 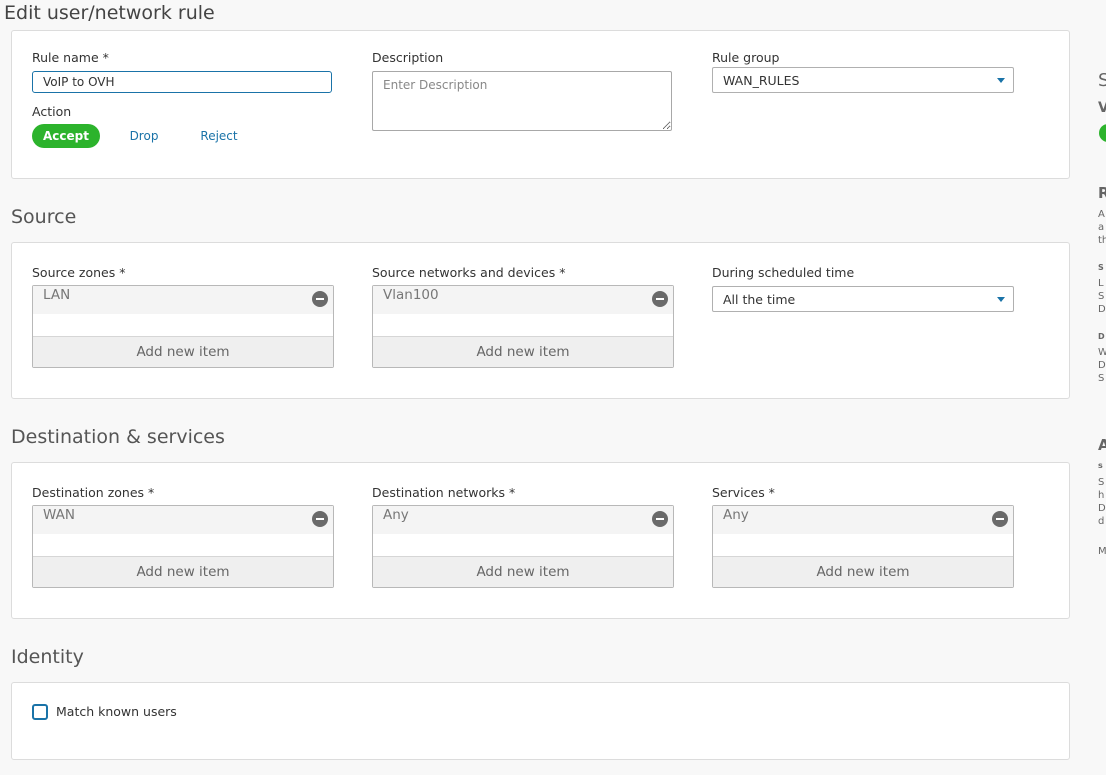 What do you see at coordinates (1100, 465) in the screenshot?
I see `help-subheading: s` at bounding box center [1100, 465].